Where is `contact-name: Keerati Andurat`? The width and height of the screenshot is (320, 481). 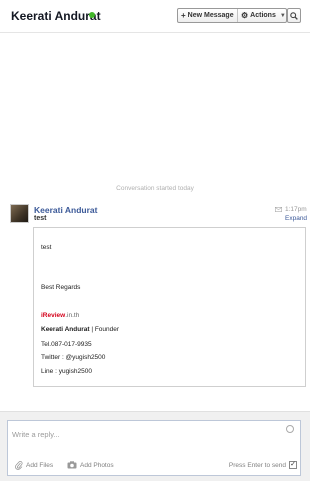
contact-name: Keerati Andurat is located at coordinates (56, 16).